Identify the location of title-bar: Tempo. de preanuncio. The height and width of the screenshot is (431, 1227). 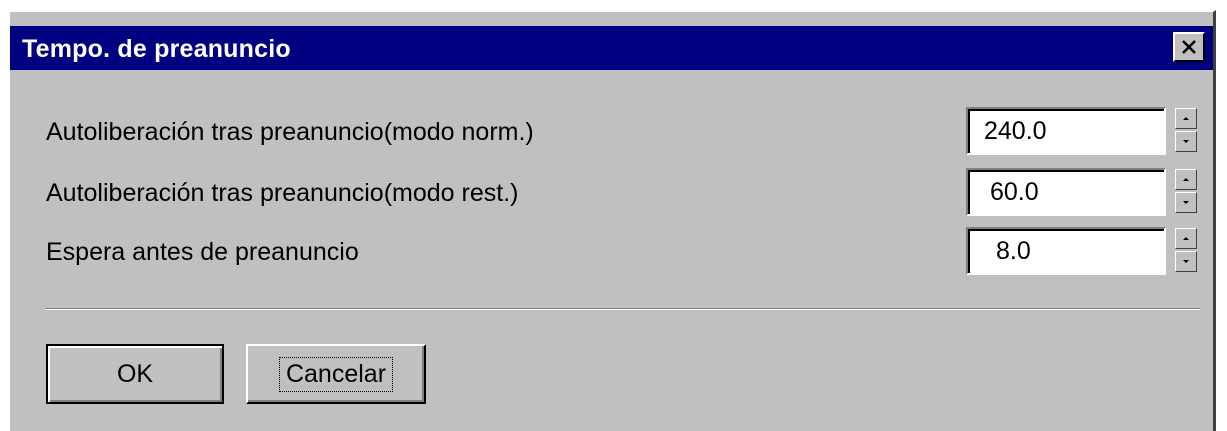
(611, 48).